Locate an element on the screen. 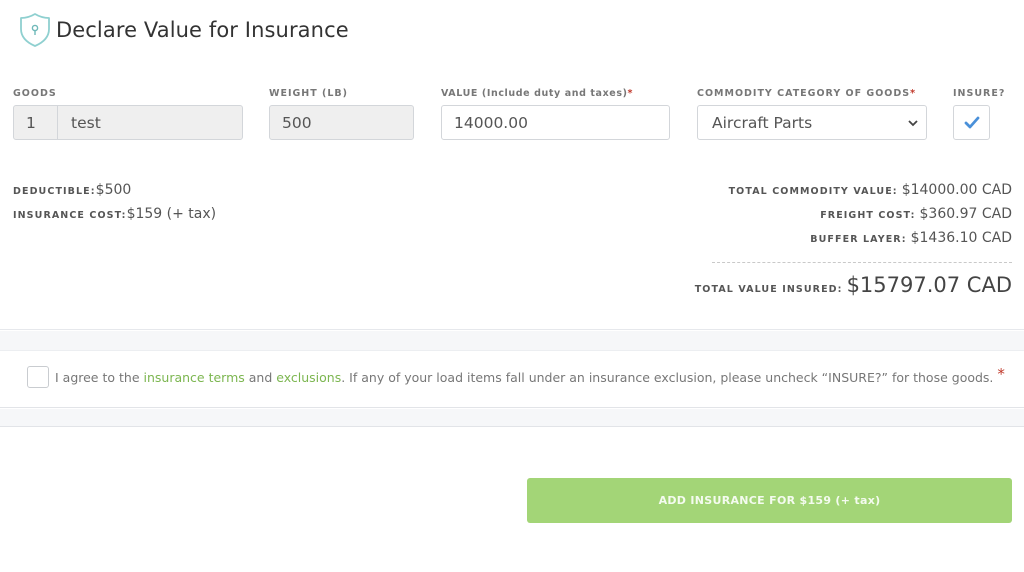 Image resolution: width=1024 pixels, height=572 pixels. deductible-row: DEDUCTIBLE: $500 is located at coordinates (72, 190).